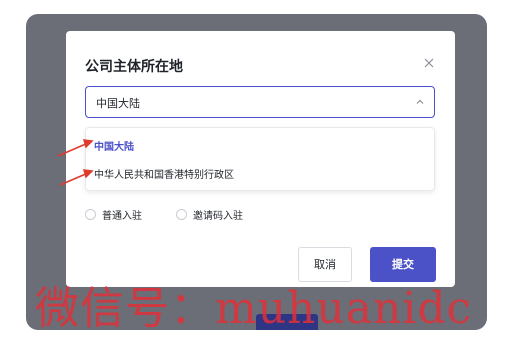 This screenshot has height=343, width=507. What do you see at coordinates (218, 216) in the screenshot?
I see `radio-label: 邀请码入驻` at bounding box center [218, 216].